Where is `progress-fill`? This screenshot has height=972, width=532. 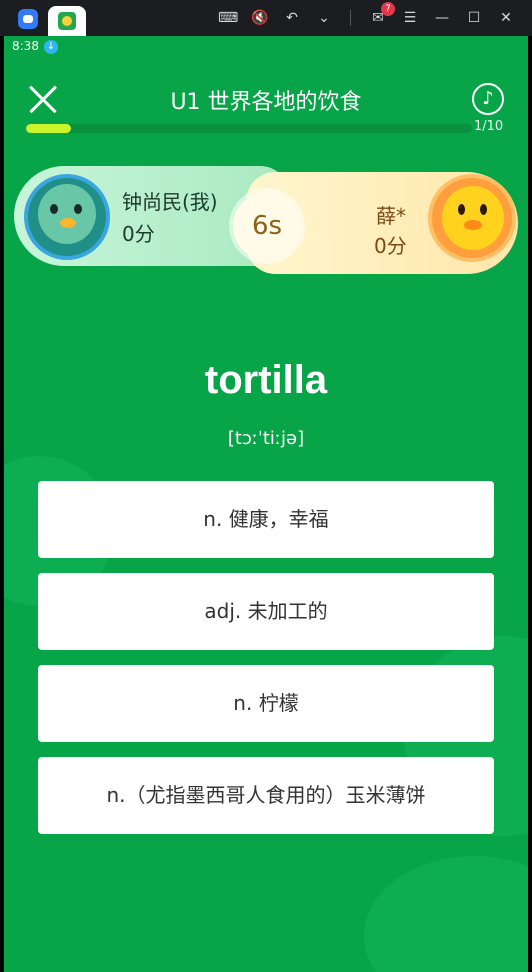
progress-fill is located at coordinates (48, 128).